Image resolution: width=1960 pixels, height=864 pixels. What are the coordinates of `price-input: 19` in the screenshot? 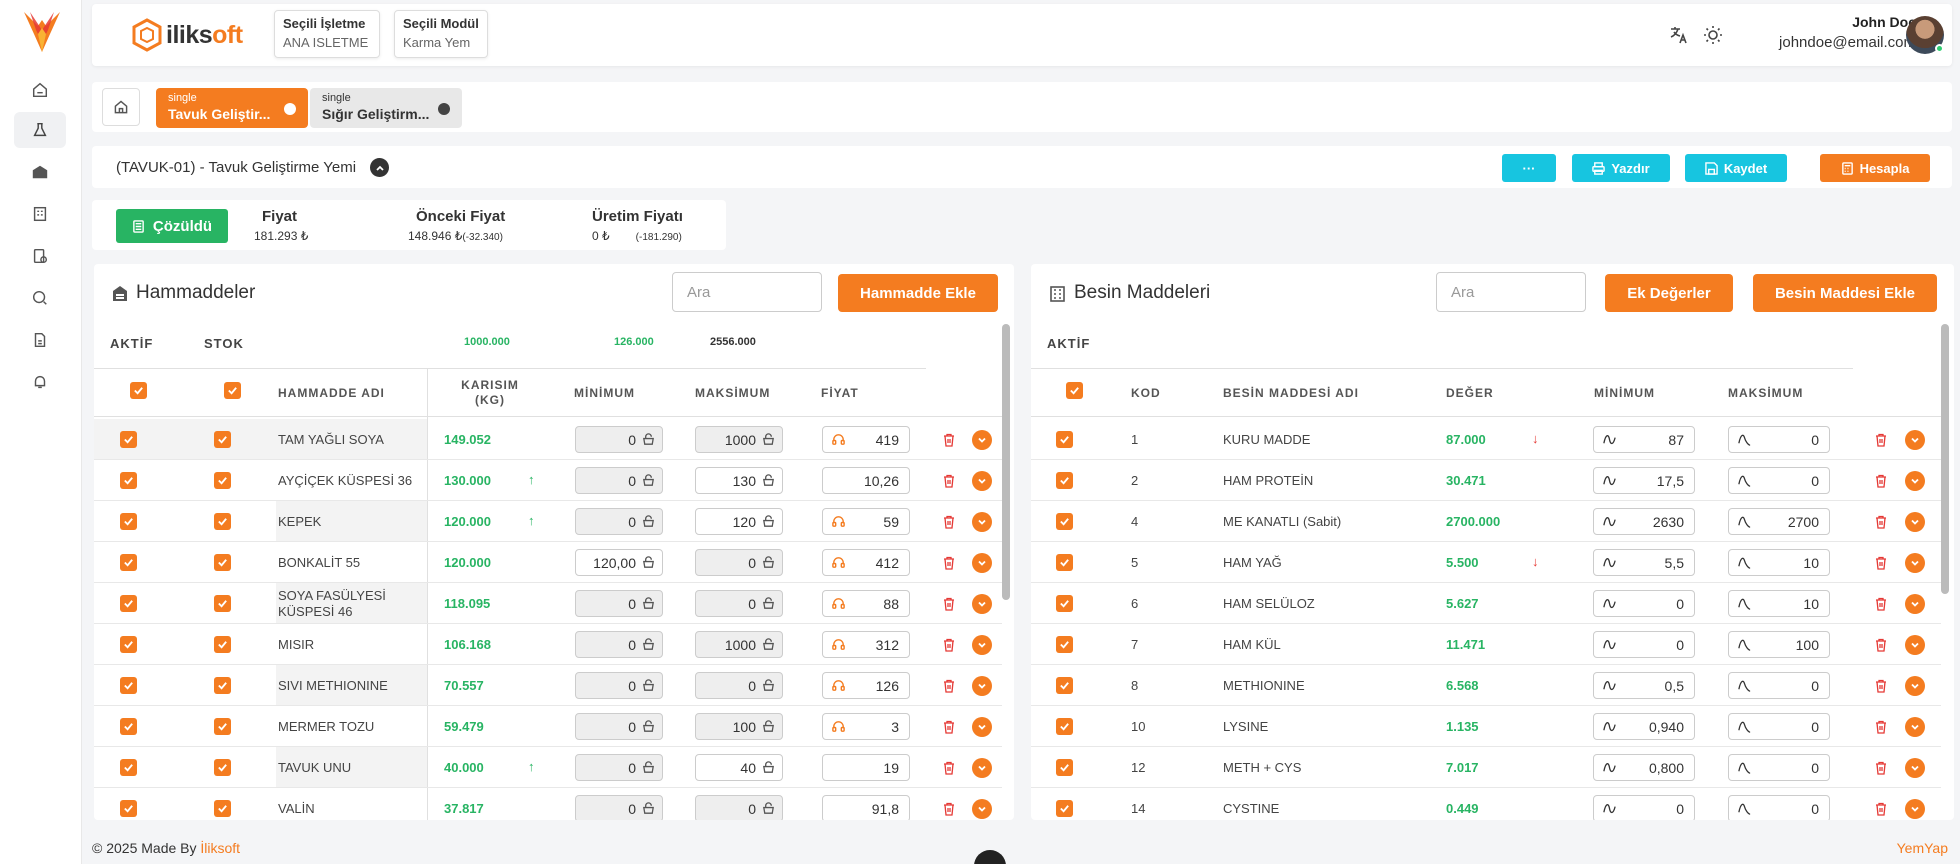 It's located at (866, 767).